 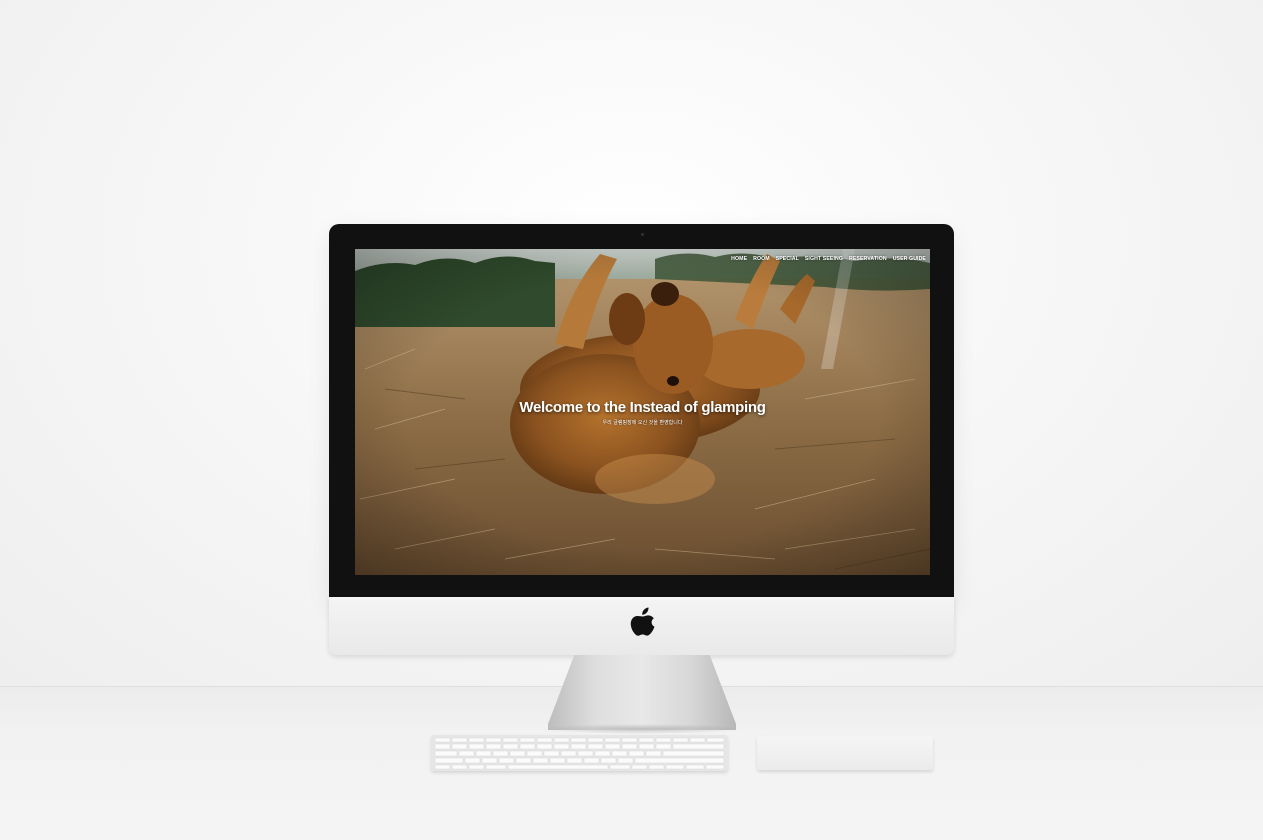 What do you see at coordinates (642, 423) in the screenshot?
I see `hero-subtitle: 우리 글램핑장에 오신 것을 환영합니다` at bounding box center [642, 423].